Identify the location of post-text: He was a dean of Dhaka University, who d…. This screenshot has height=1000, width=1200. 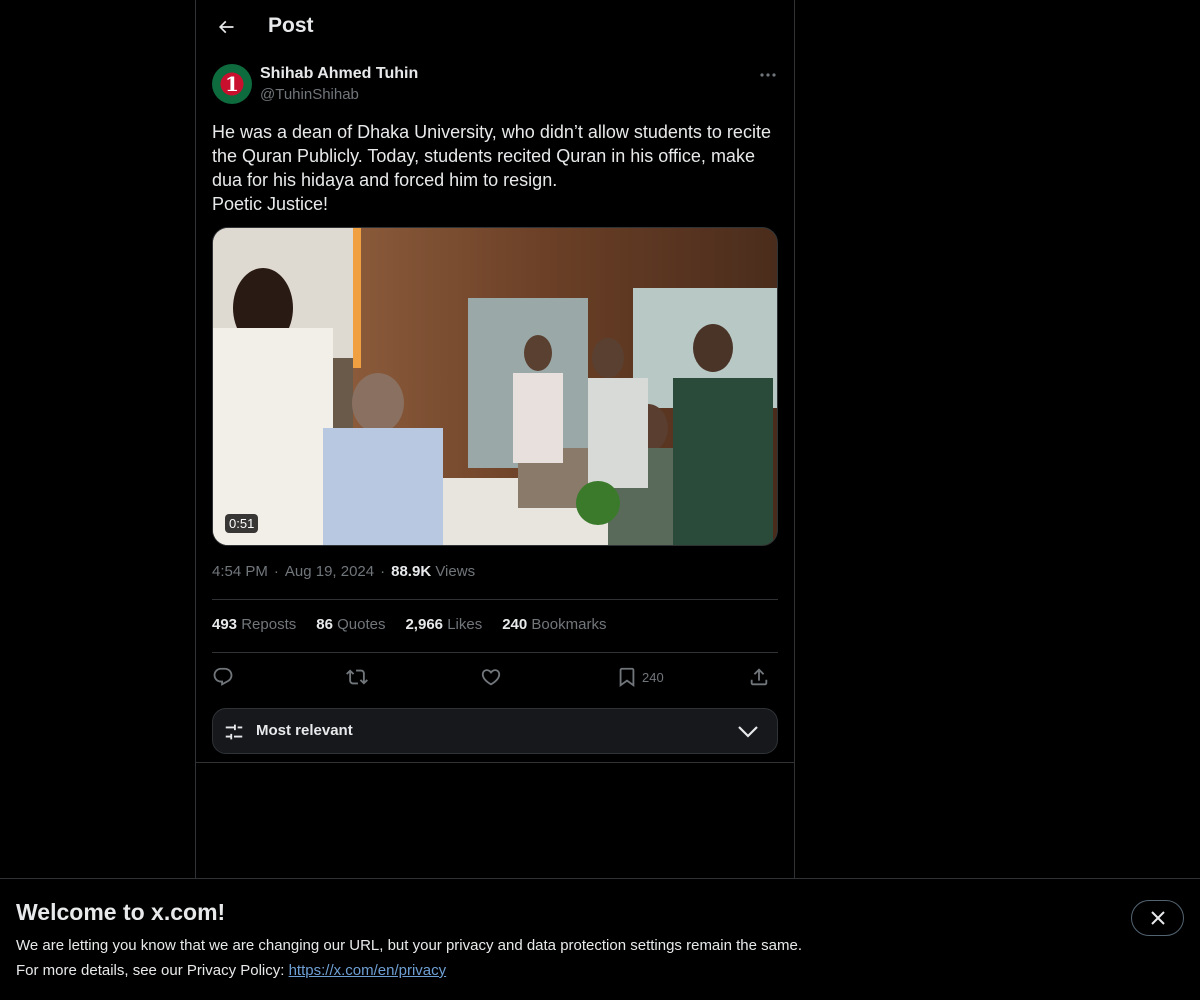
(491, 168).